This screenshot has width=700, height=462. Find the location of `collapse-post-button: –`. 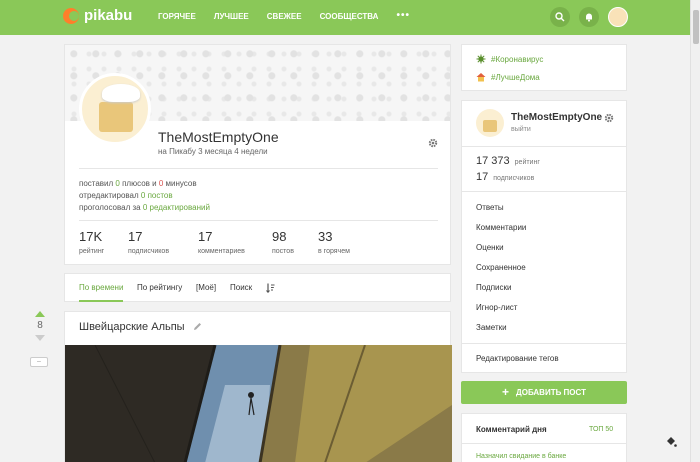

collapse-post-button: – is located at coordinates (39, 362).